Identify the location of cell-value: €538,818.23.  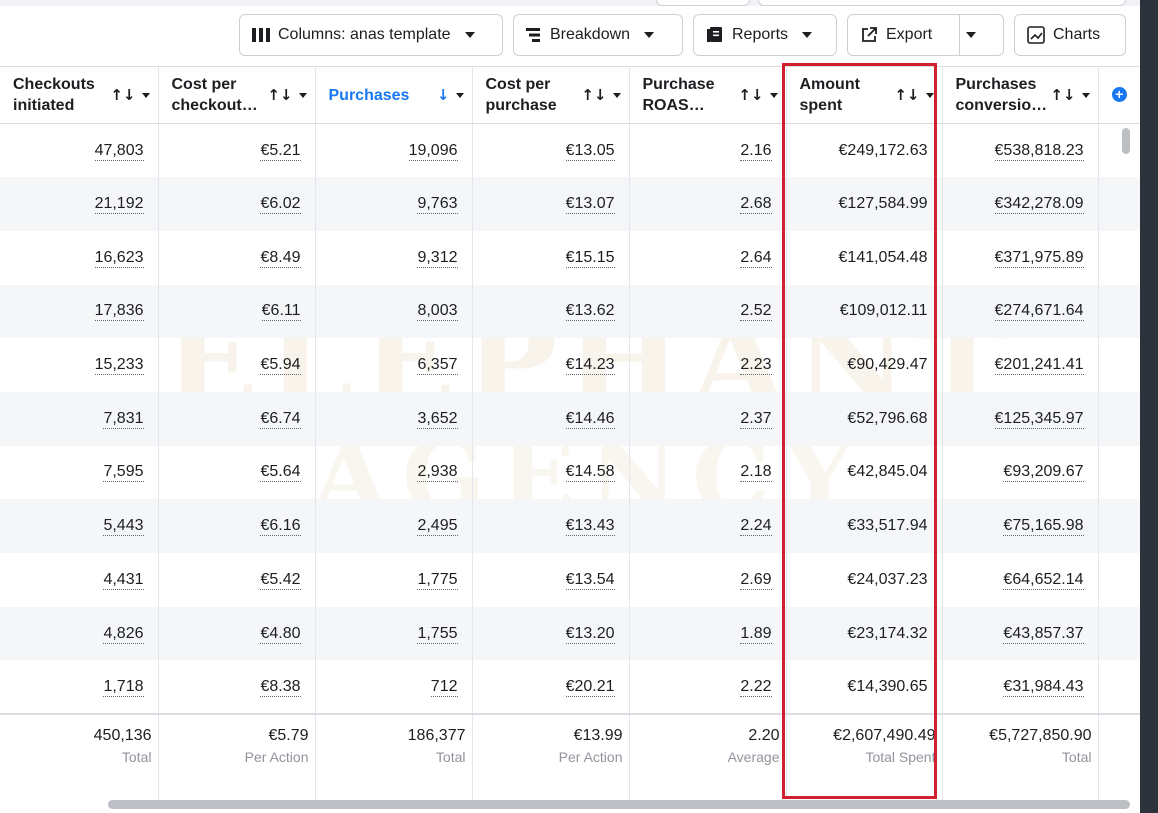
(1039, 151).